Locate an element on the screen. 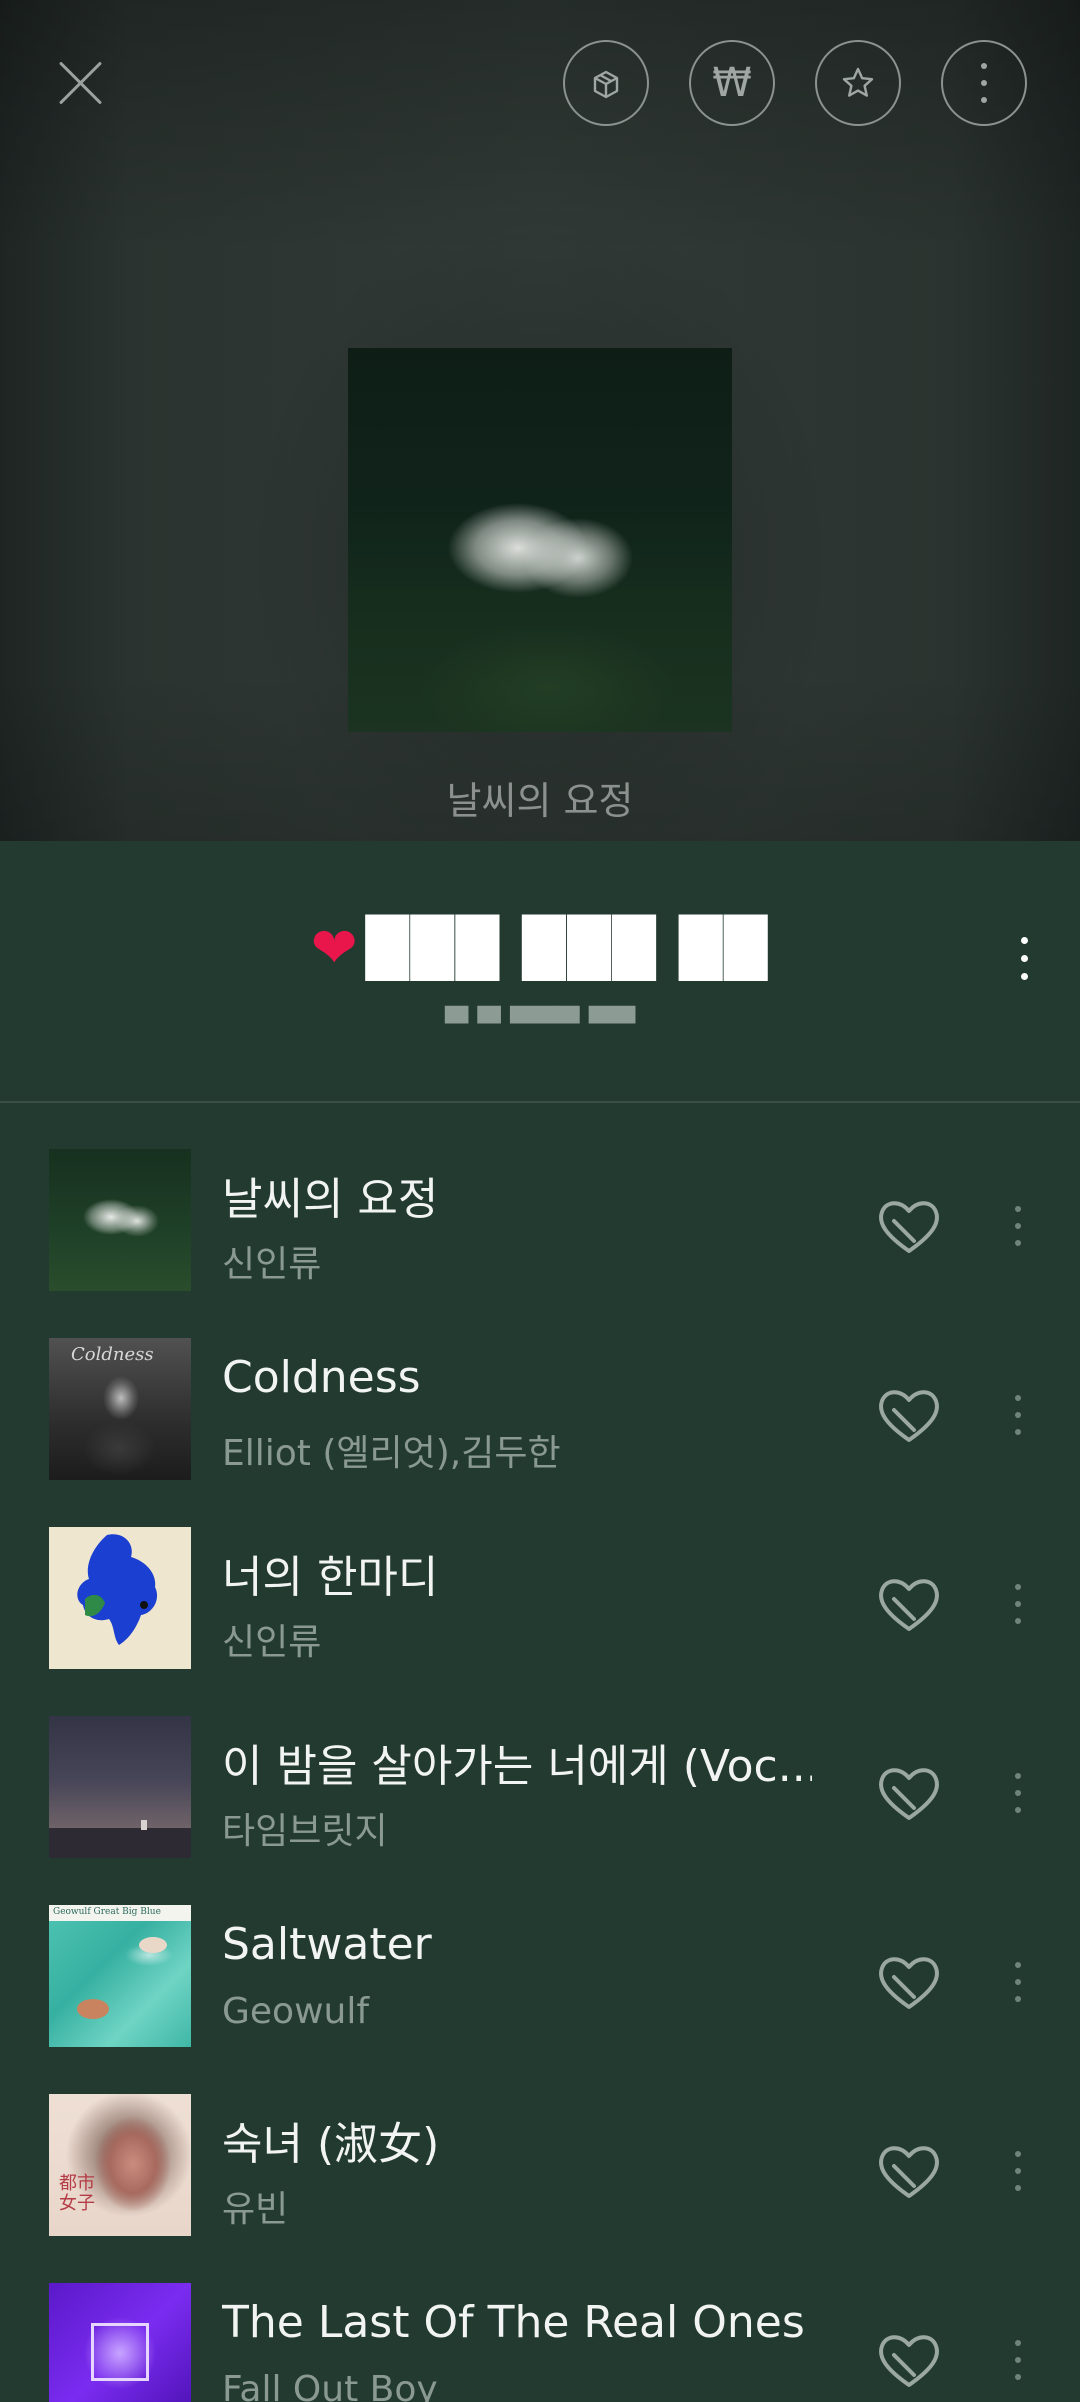  playlist-header: ❤ ███ ███ ██ ▄ ▄ ▄▄▄ ▄▄ is located at coordinates (540, 972).